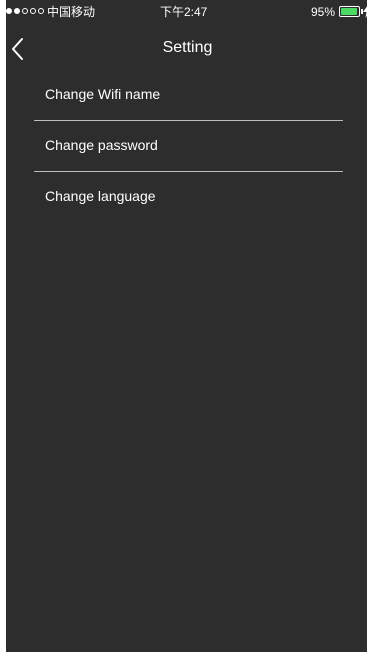  Describe the element at coordinates (188, 95) in the screenshot. I see `change-wifi-name-item: Change Wifi name` at that location.